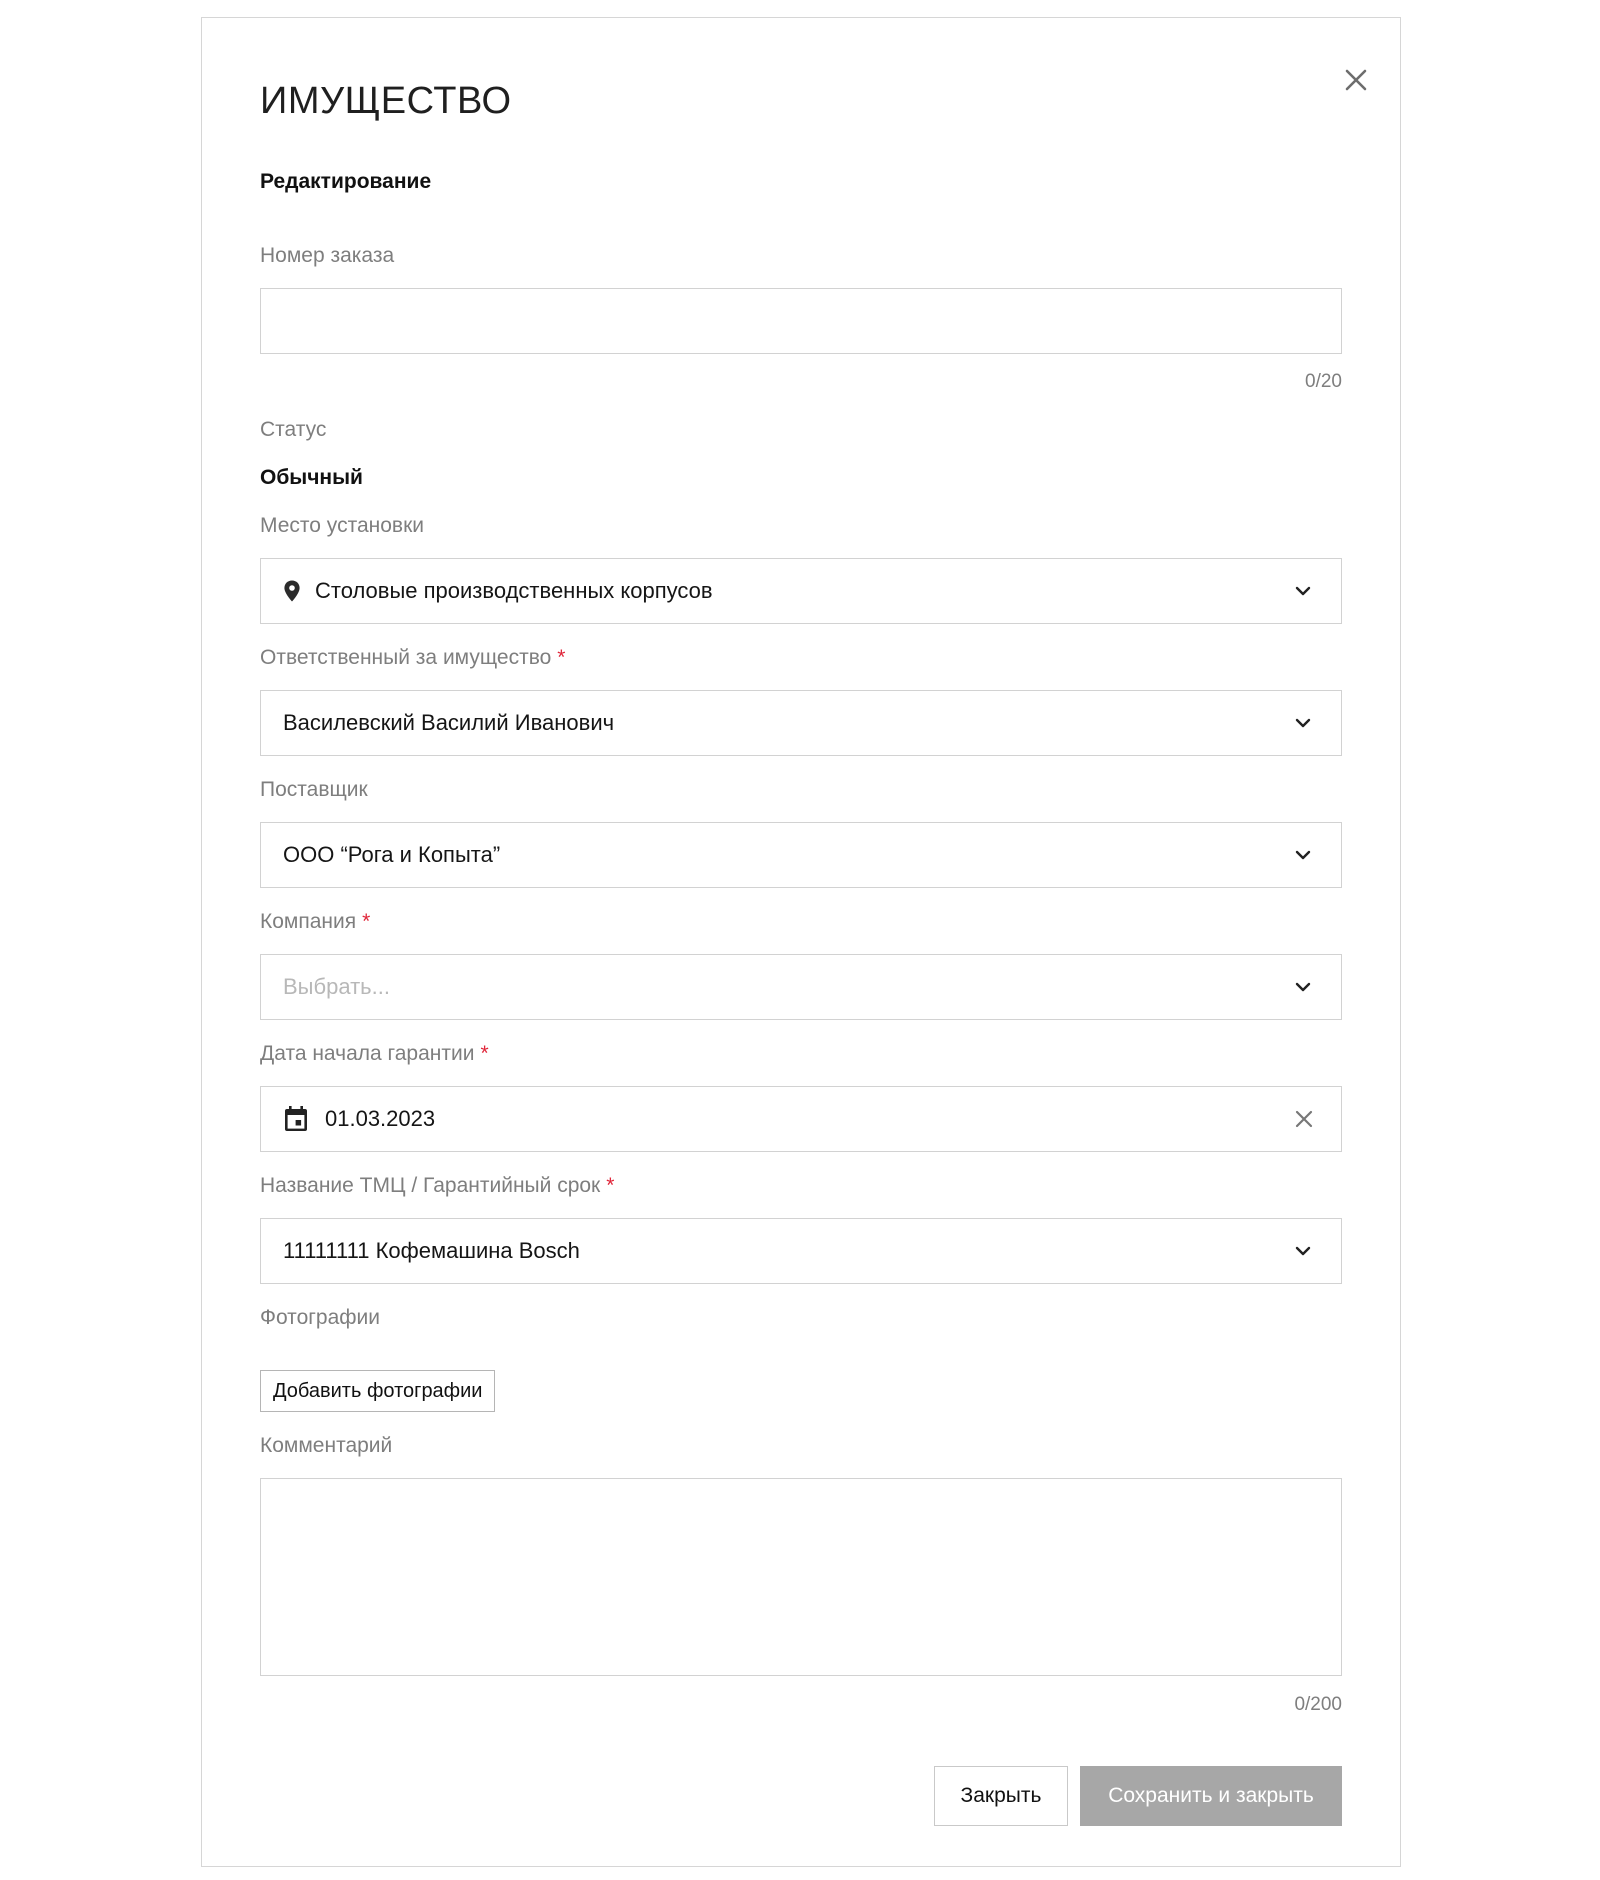  Describe the element at coordinates (1323, 381) in the screenshot. I see `order-number-counter: 0/20` at that location.